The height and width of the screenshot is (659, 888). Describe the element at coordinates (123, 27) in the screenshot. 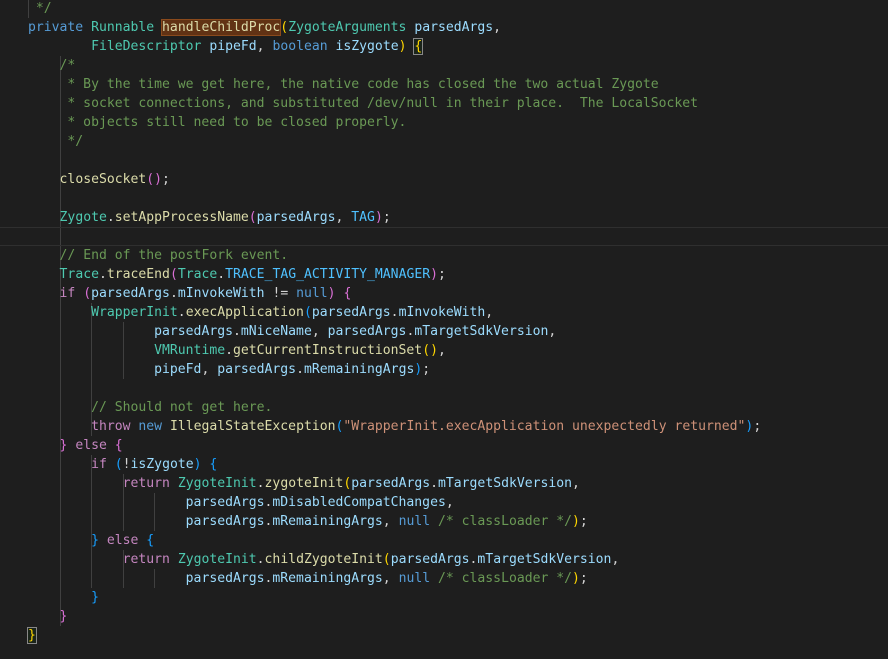

I see `code-token: Runnable` at that location.